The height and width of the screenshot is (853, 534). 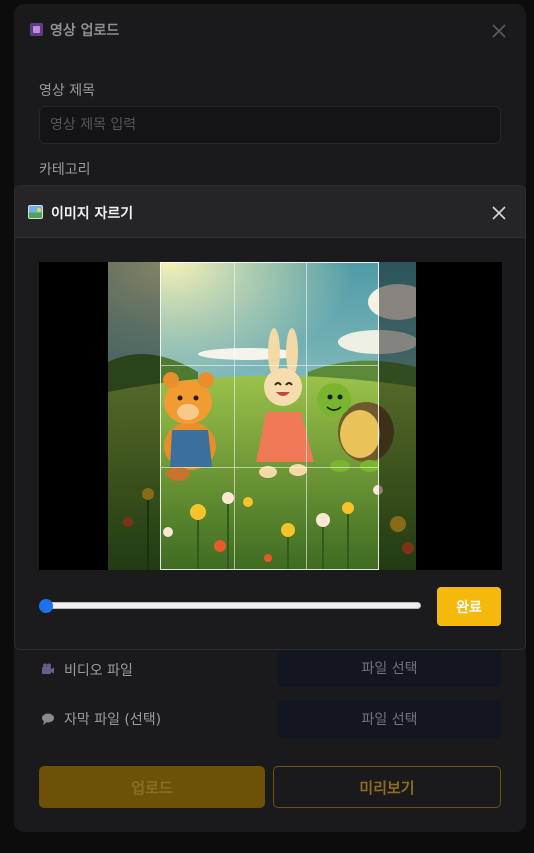 What do you see at coordinates (36, 29) in the screenshot?
I see `clapper-icon` at bounding box center [36, 29].